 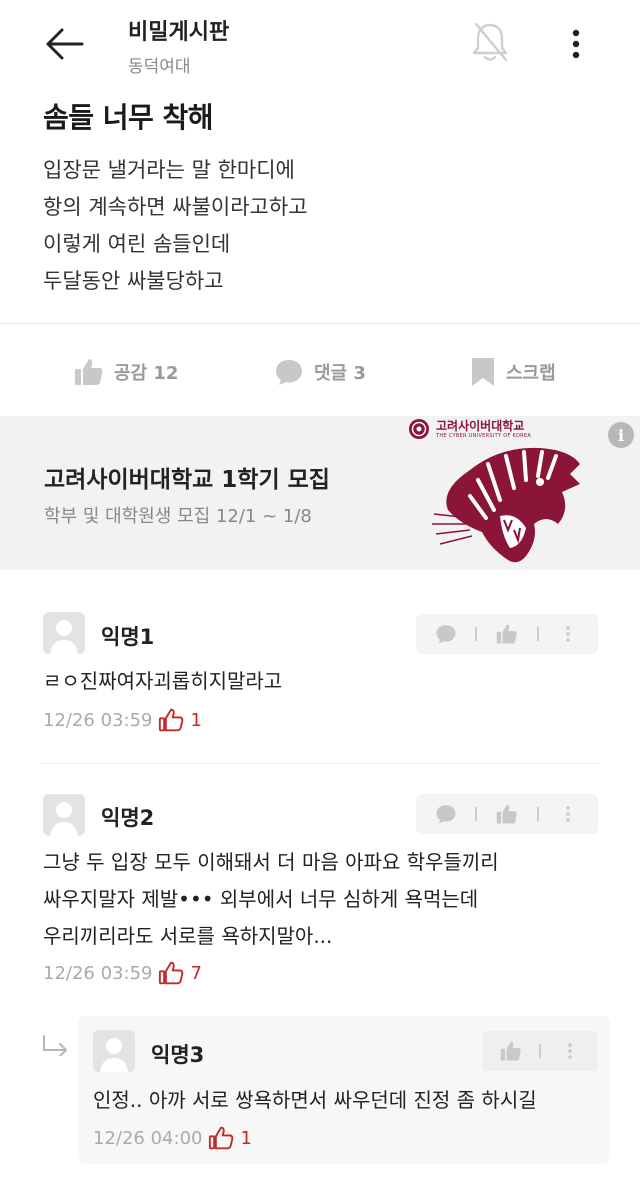 What do you see at coordinates (261, 899) in the screenshot?
I see `comment-text: 싸우지말자 제발••• 외부에서 너무 심하게 욕먹는데` at bounding box center [261, 899].